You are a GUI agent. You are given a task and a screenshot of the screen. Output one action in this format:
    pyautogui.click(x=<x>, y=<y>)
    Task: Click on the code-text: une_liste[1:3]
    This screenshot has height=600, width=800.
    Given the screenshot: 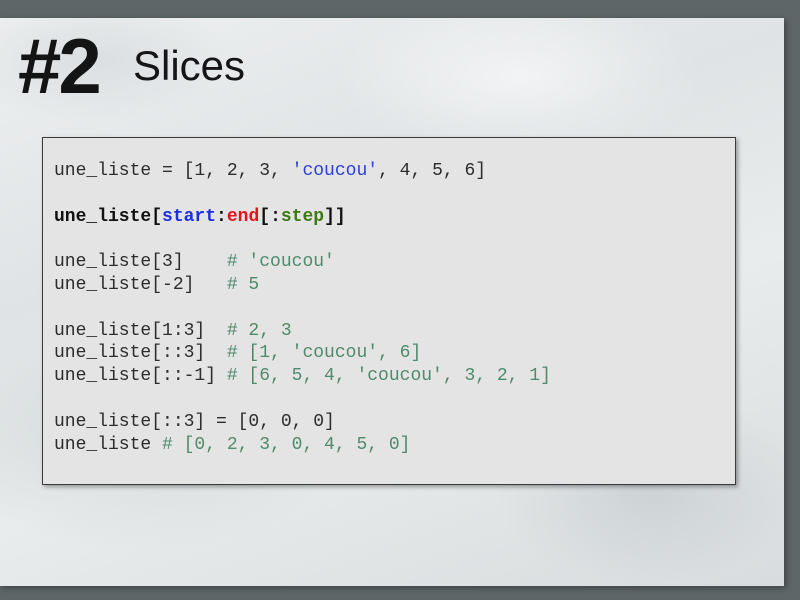 What is the action you would take?
    pyautogui.click(x=140, y=330)
    